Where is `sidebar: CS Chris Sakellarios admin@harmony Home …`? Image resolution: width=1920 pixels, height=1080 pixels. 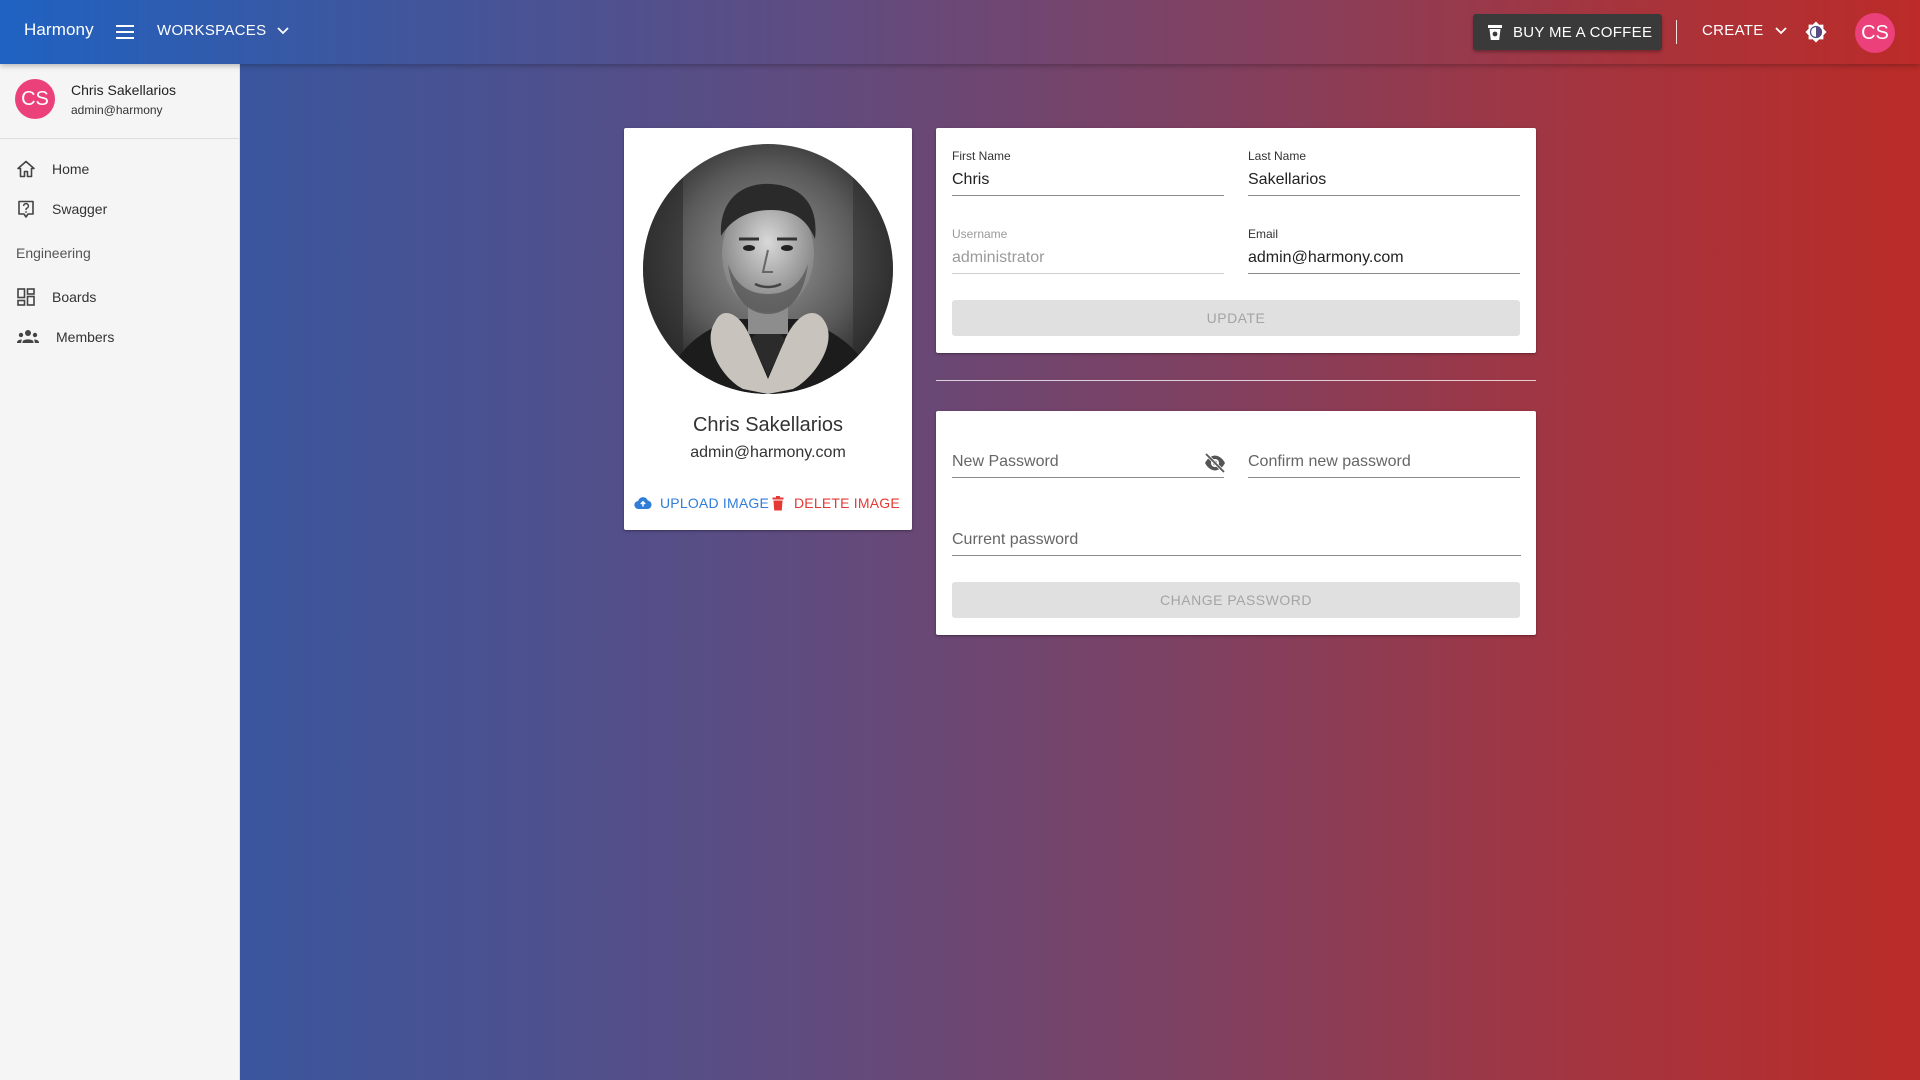
sidebar: CS Chris Sakellarios admin@harmony Home … is located at coordinates (120, 572).